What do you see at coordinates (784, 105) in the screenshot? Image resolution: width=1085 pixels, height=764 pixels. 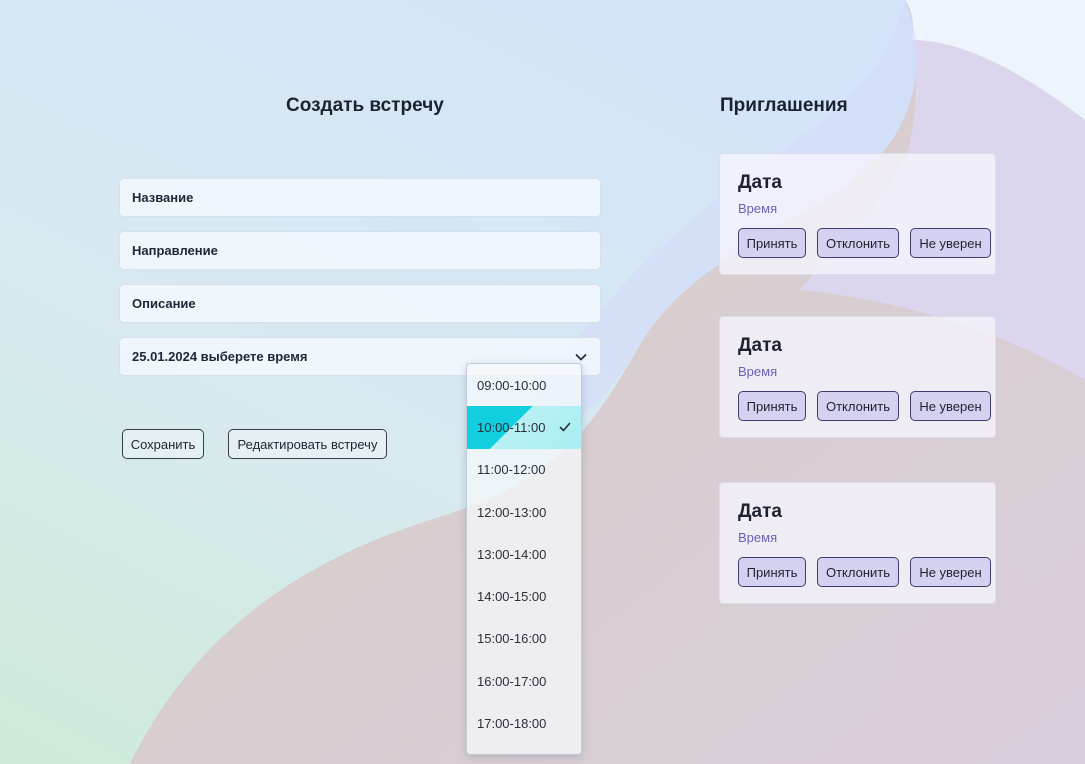 I see `invitations-title: Приглашения` at bounding box center [784, 105].